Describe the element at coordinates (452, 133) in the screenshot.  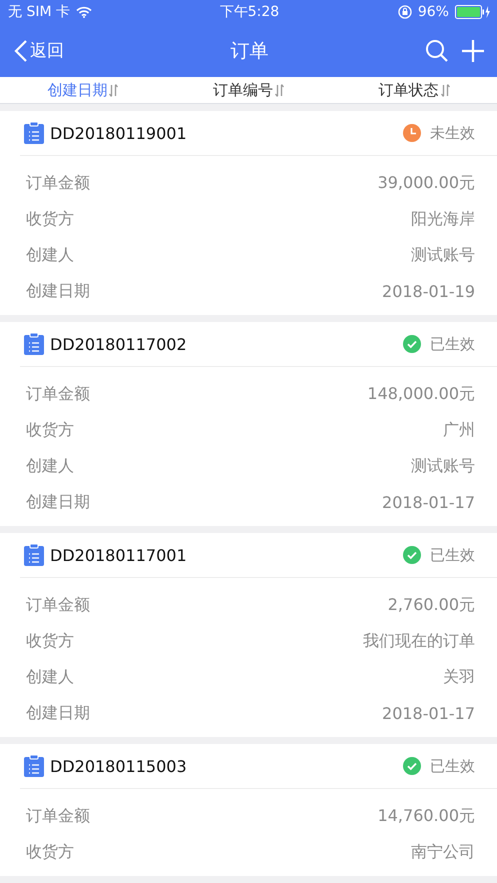
I see `order-status: 未生效` at that location.